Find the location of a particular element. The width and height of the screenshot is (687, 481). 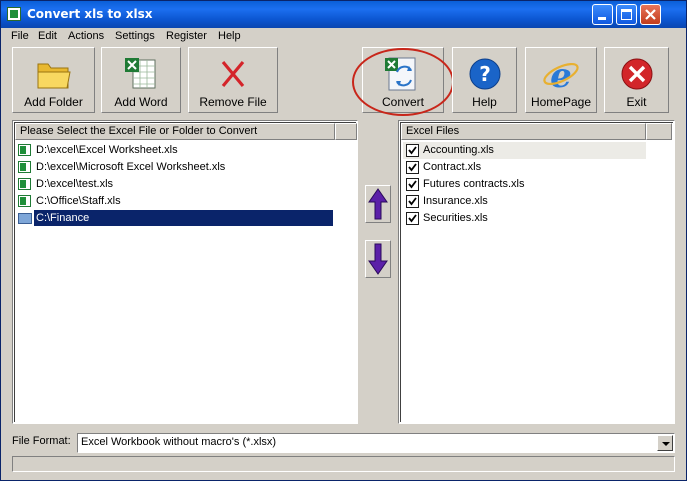

app-icon is located at coordinates (14, 14).